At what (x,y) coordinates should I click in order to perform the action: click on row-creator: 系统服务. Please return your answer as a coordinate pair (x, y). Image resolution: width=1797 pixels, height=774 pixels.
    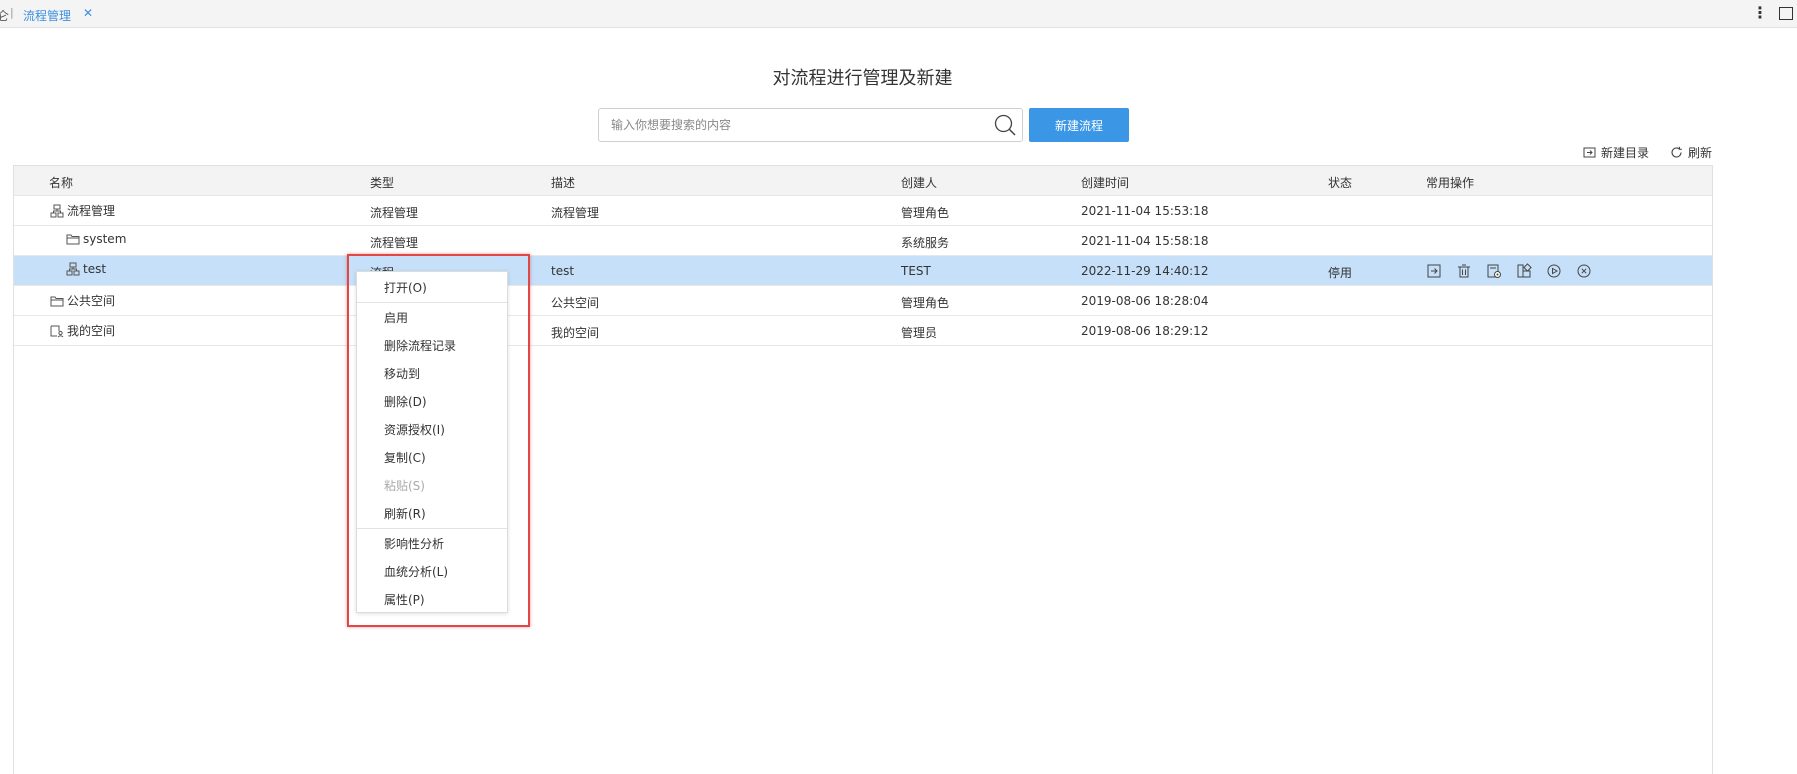
    Looking at the image, I should click on (925, 243).